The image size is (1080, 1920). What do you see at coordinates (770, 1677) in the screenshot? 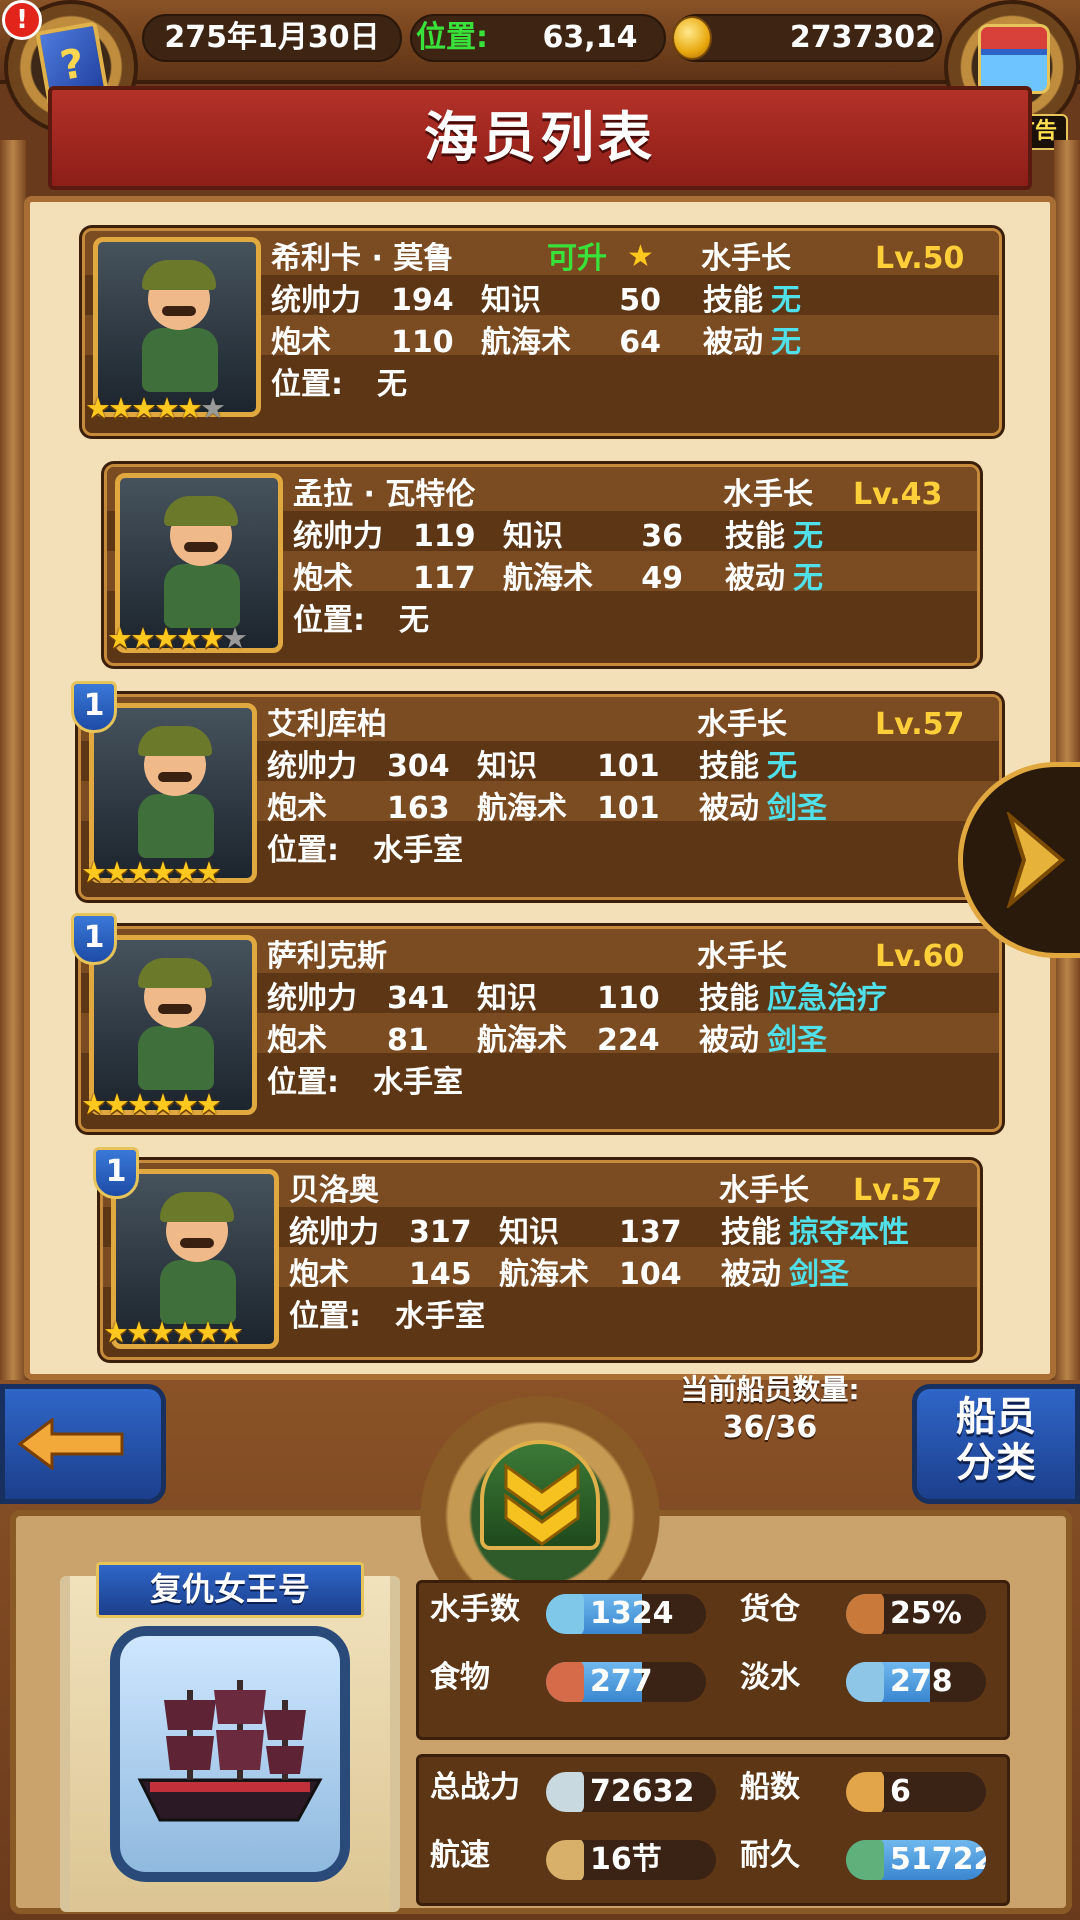
I see `water-label: 淡水` at bounding box center [770, 1677].